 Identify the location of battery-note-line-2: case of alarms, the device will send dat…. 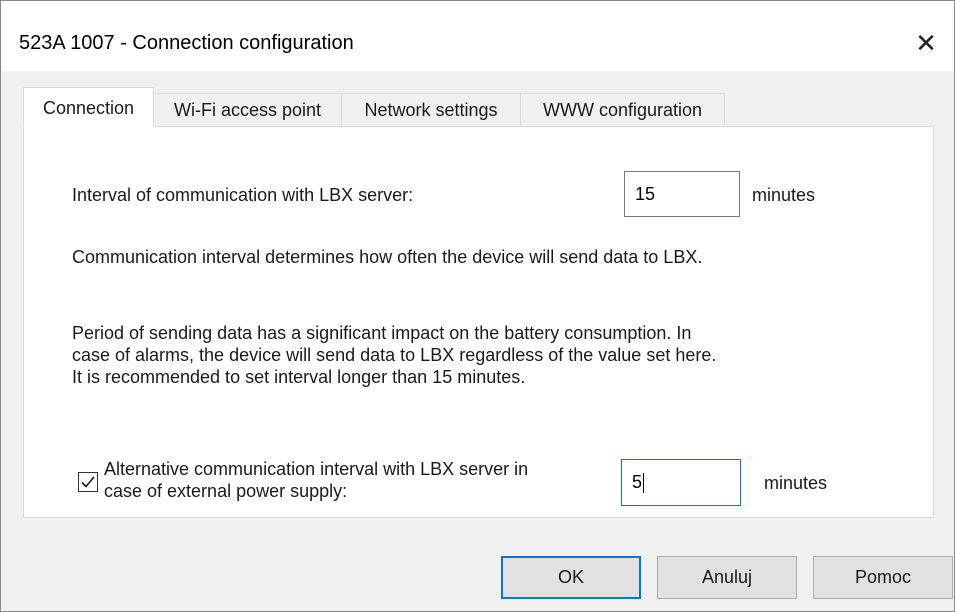
(394, 355).